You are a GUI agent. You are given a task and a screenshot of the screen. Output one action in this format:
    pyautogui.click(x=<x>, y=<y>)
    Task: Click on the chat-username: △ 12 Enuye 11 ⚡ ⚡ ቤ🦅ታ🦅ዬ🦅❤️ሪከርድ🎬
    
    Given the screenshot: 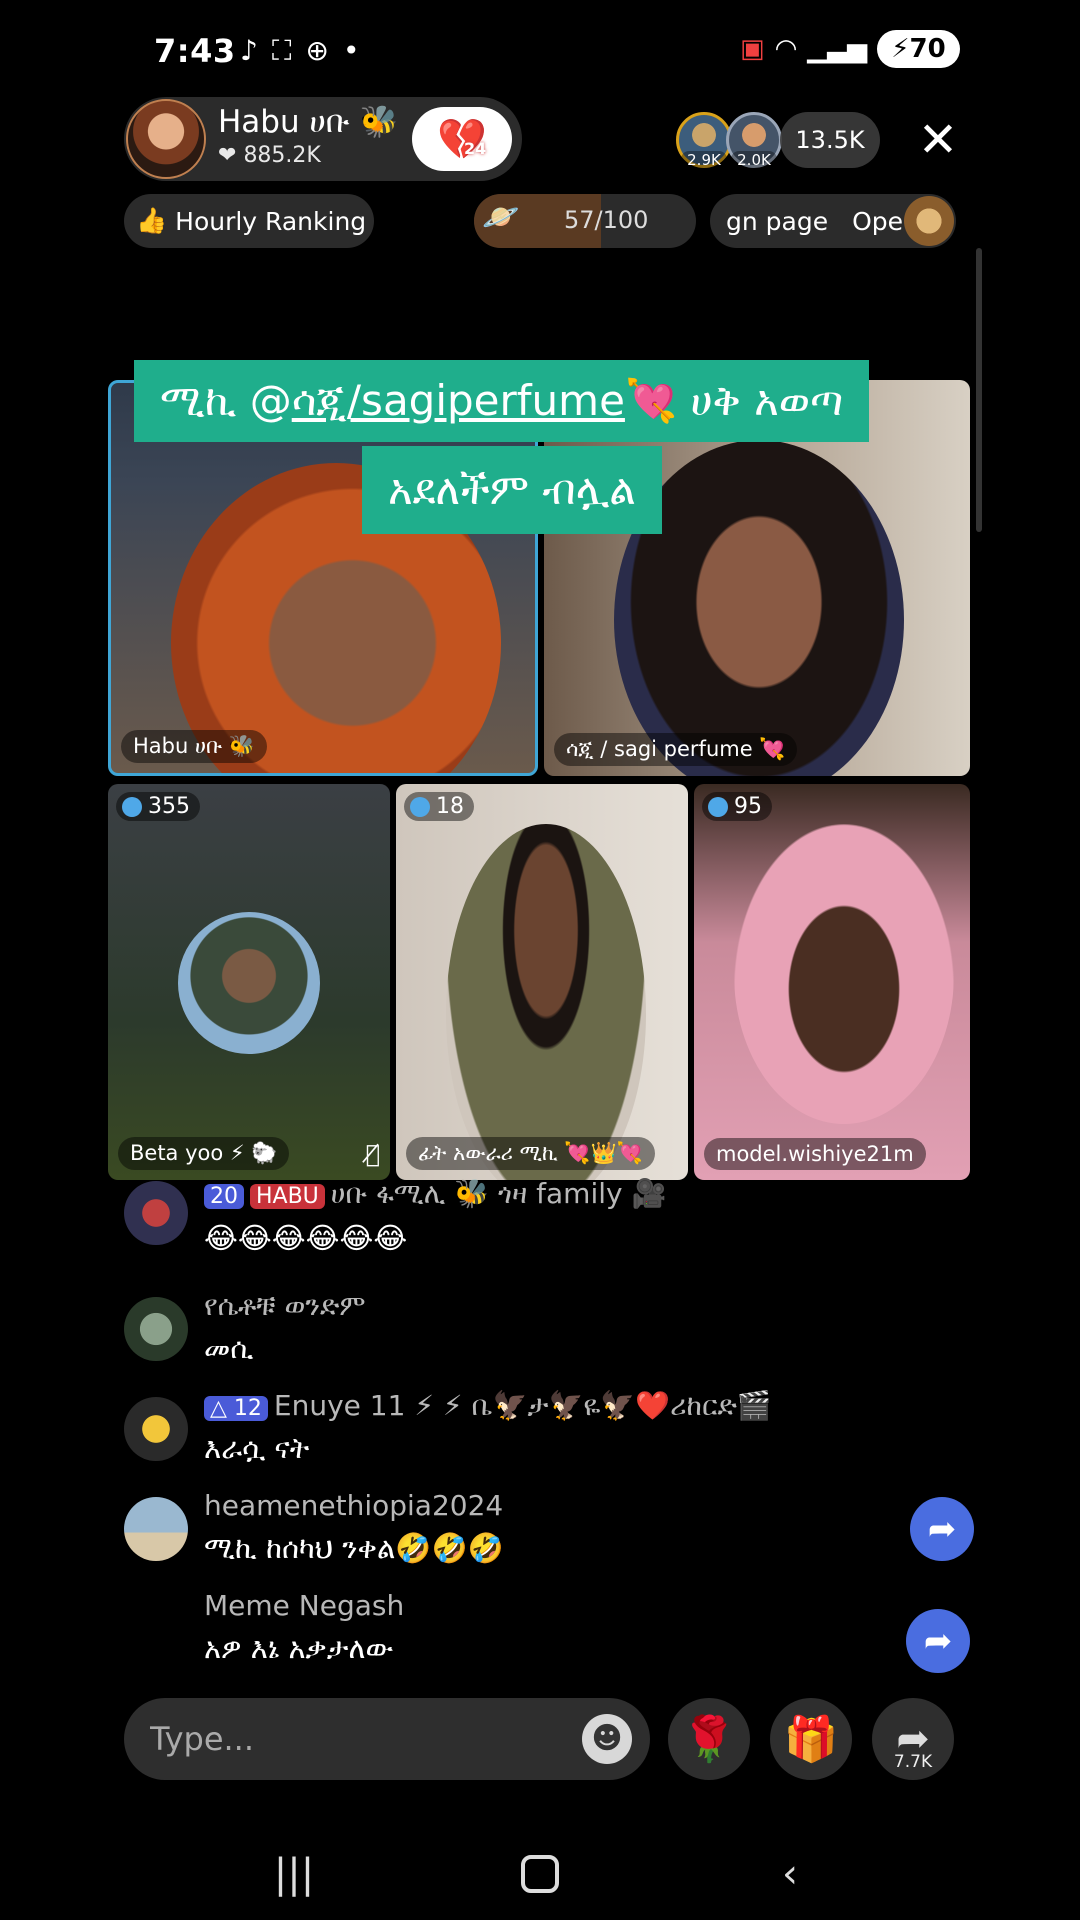 What is the action you would take?
    pyautogui.click(x=488, y=1406)
    